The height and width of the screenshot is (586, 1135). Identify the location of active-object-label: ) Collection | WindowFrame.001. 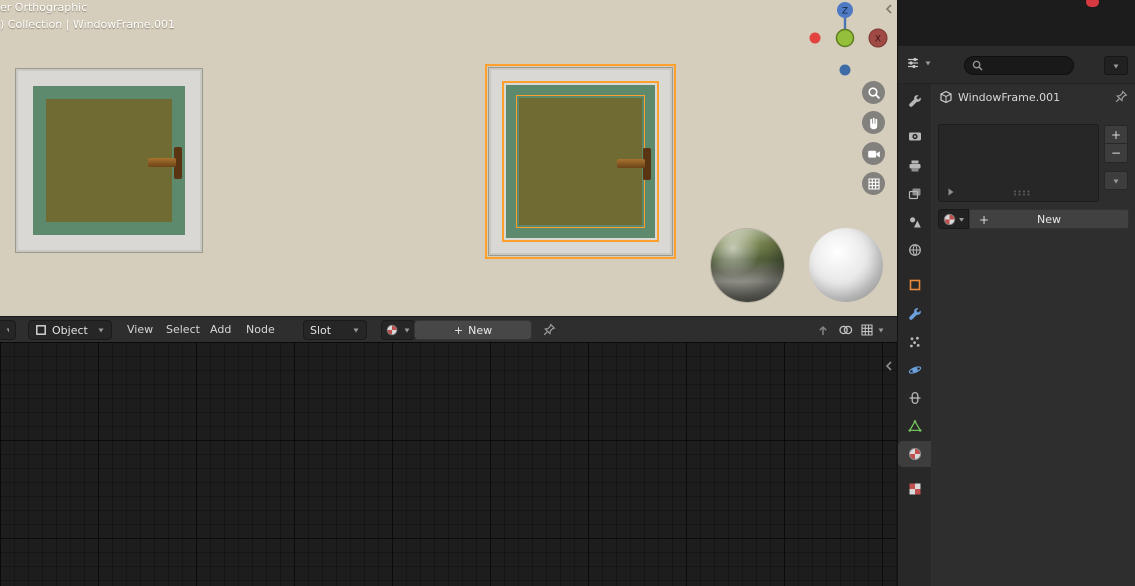
(88, 24).